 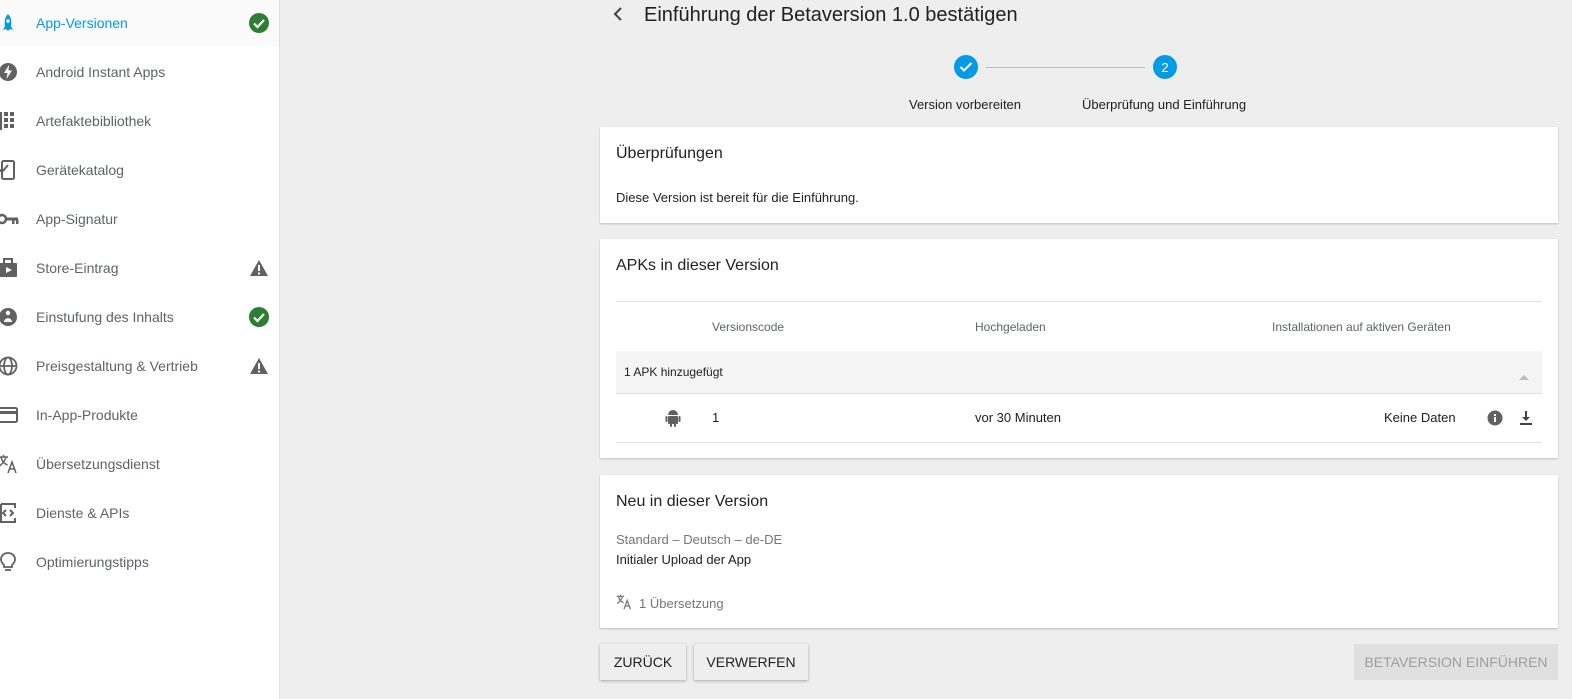 What do you see at coordinates (9, 121) in the screenshot?
I see `grid-icon` at bounding box center [9, 121].